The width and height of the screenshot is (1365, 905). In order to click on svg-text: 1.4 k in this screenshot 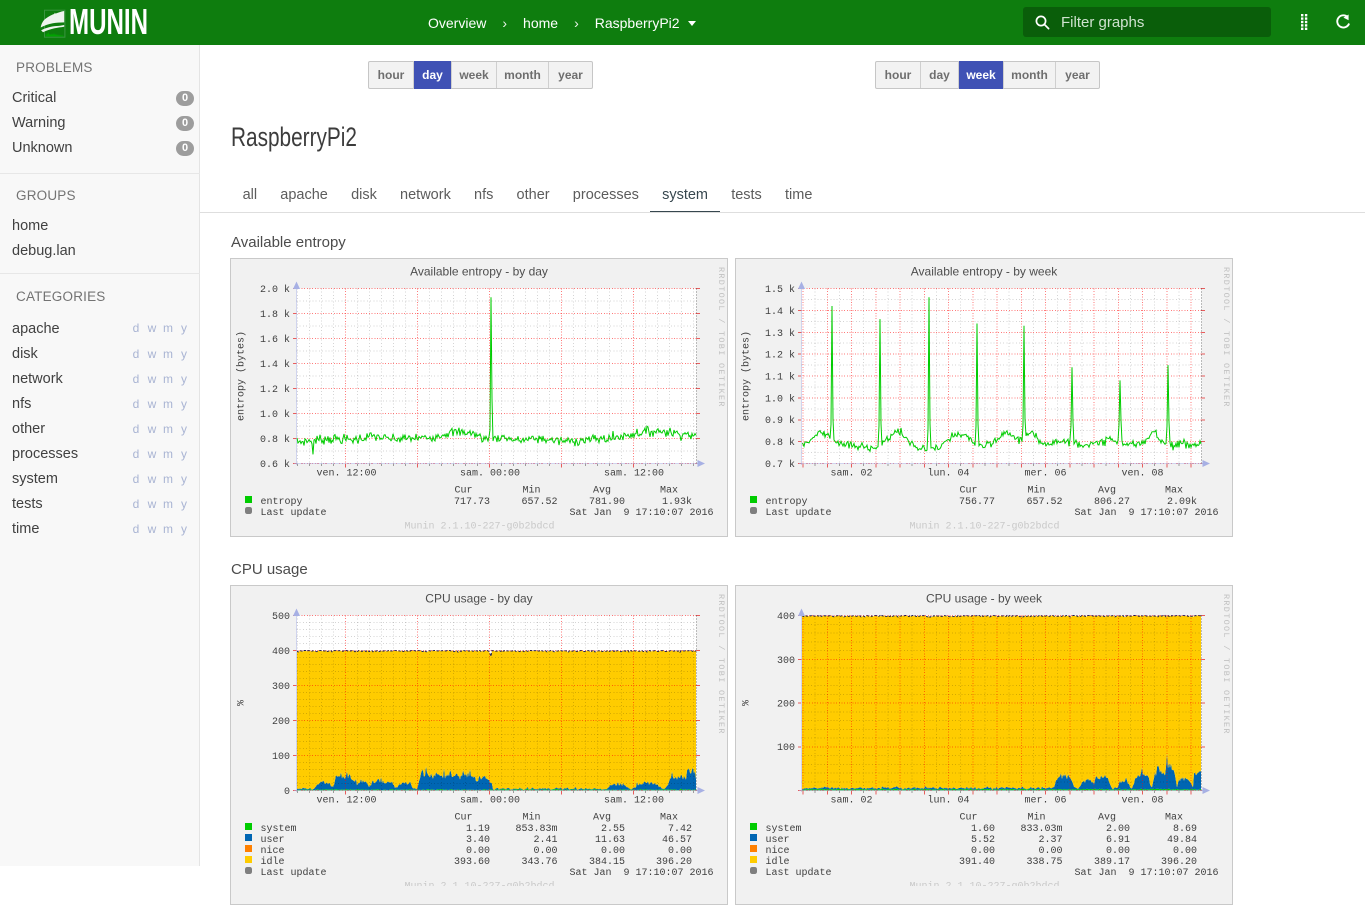, I will do `click(780, 312)`.